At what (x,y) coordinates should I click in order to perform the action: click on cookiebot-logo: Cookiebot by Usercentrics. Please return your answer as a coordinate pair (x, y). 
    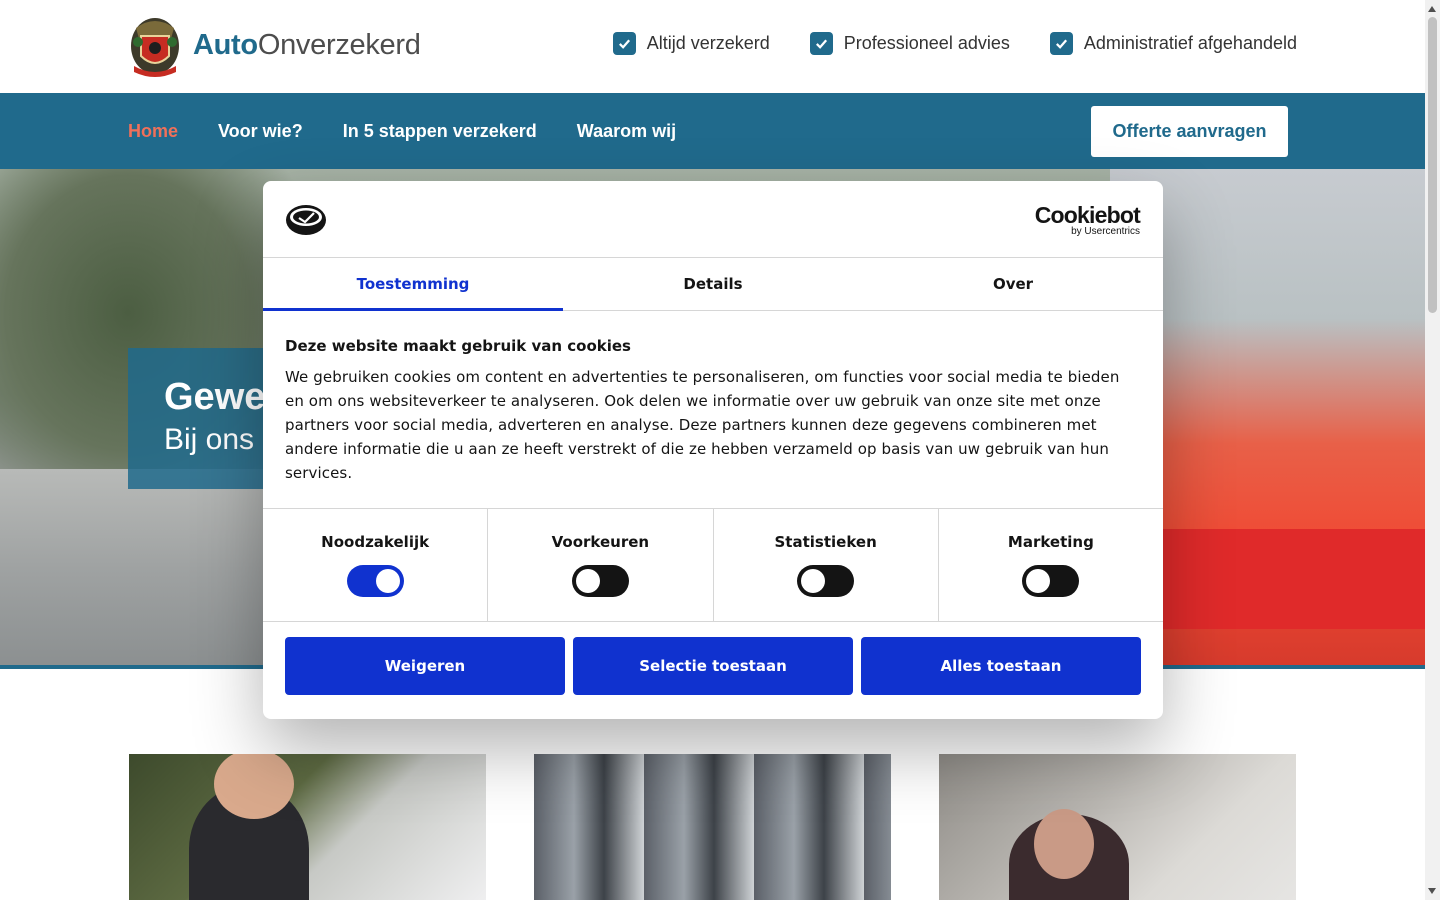
    Looking at the image, I should click on (1087, 219).